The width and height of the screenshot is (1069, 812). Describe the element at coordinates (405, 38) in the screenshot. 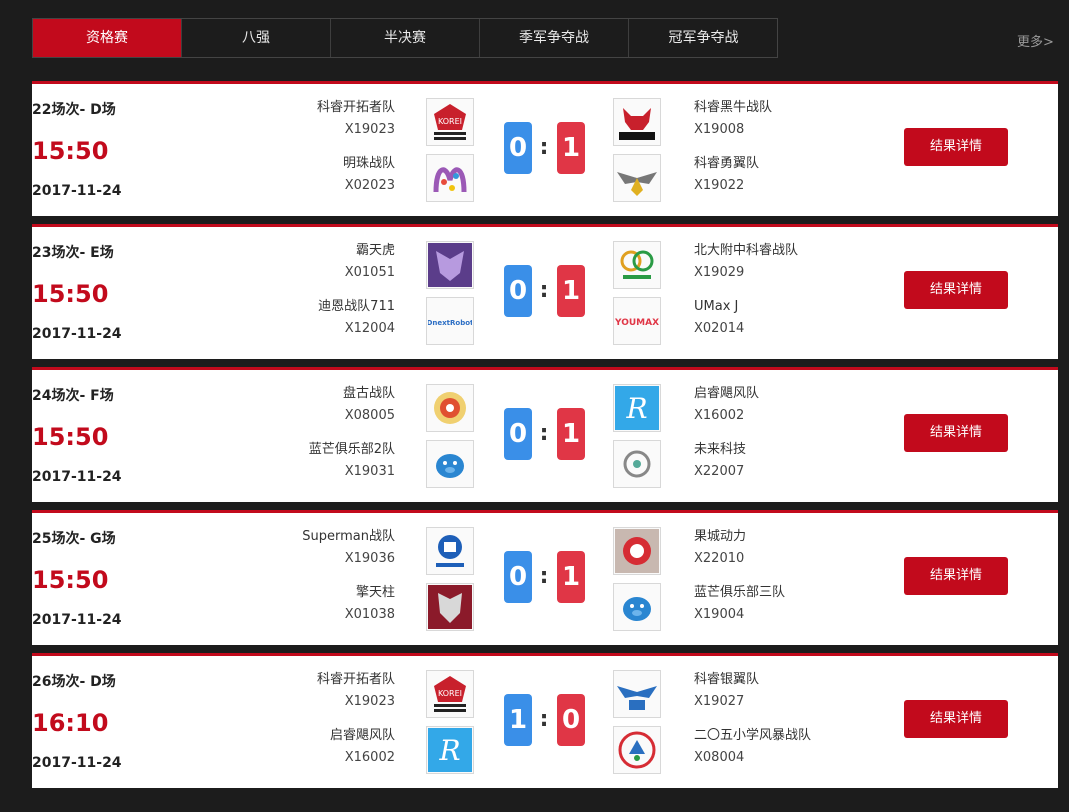

I see `tab-semifinal: 半决赛` at that location.